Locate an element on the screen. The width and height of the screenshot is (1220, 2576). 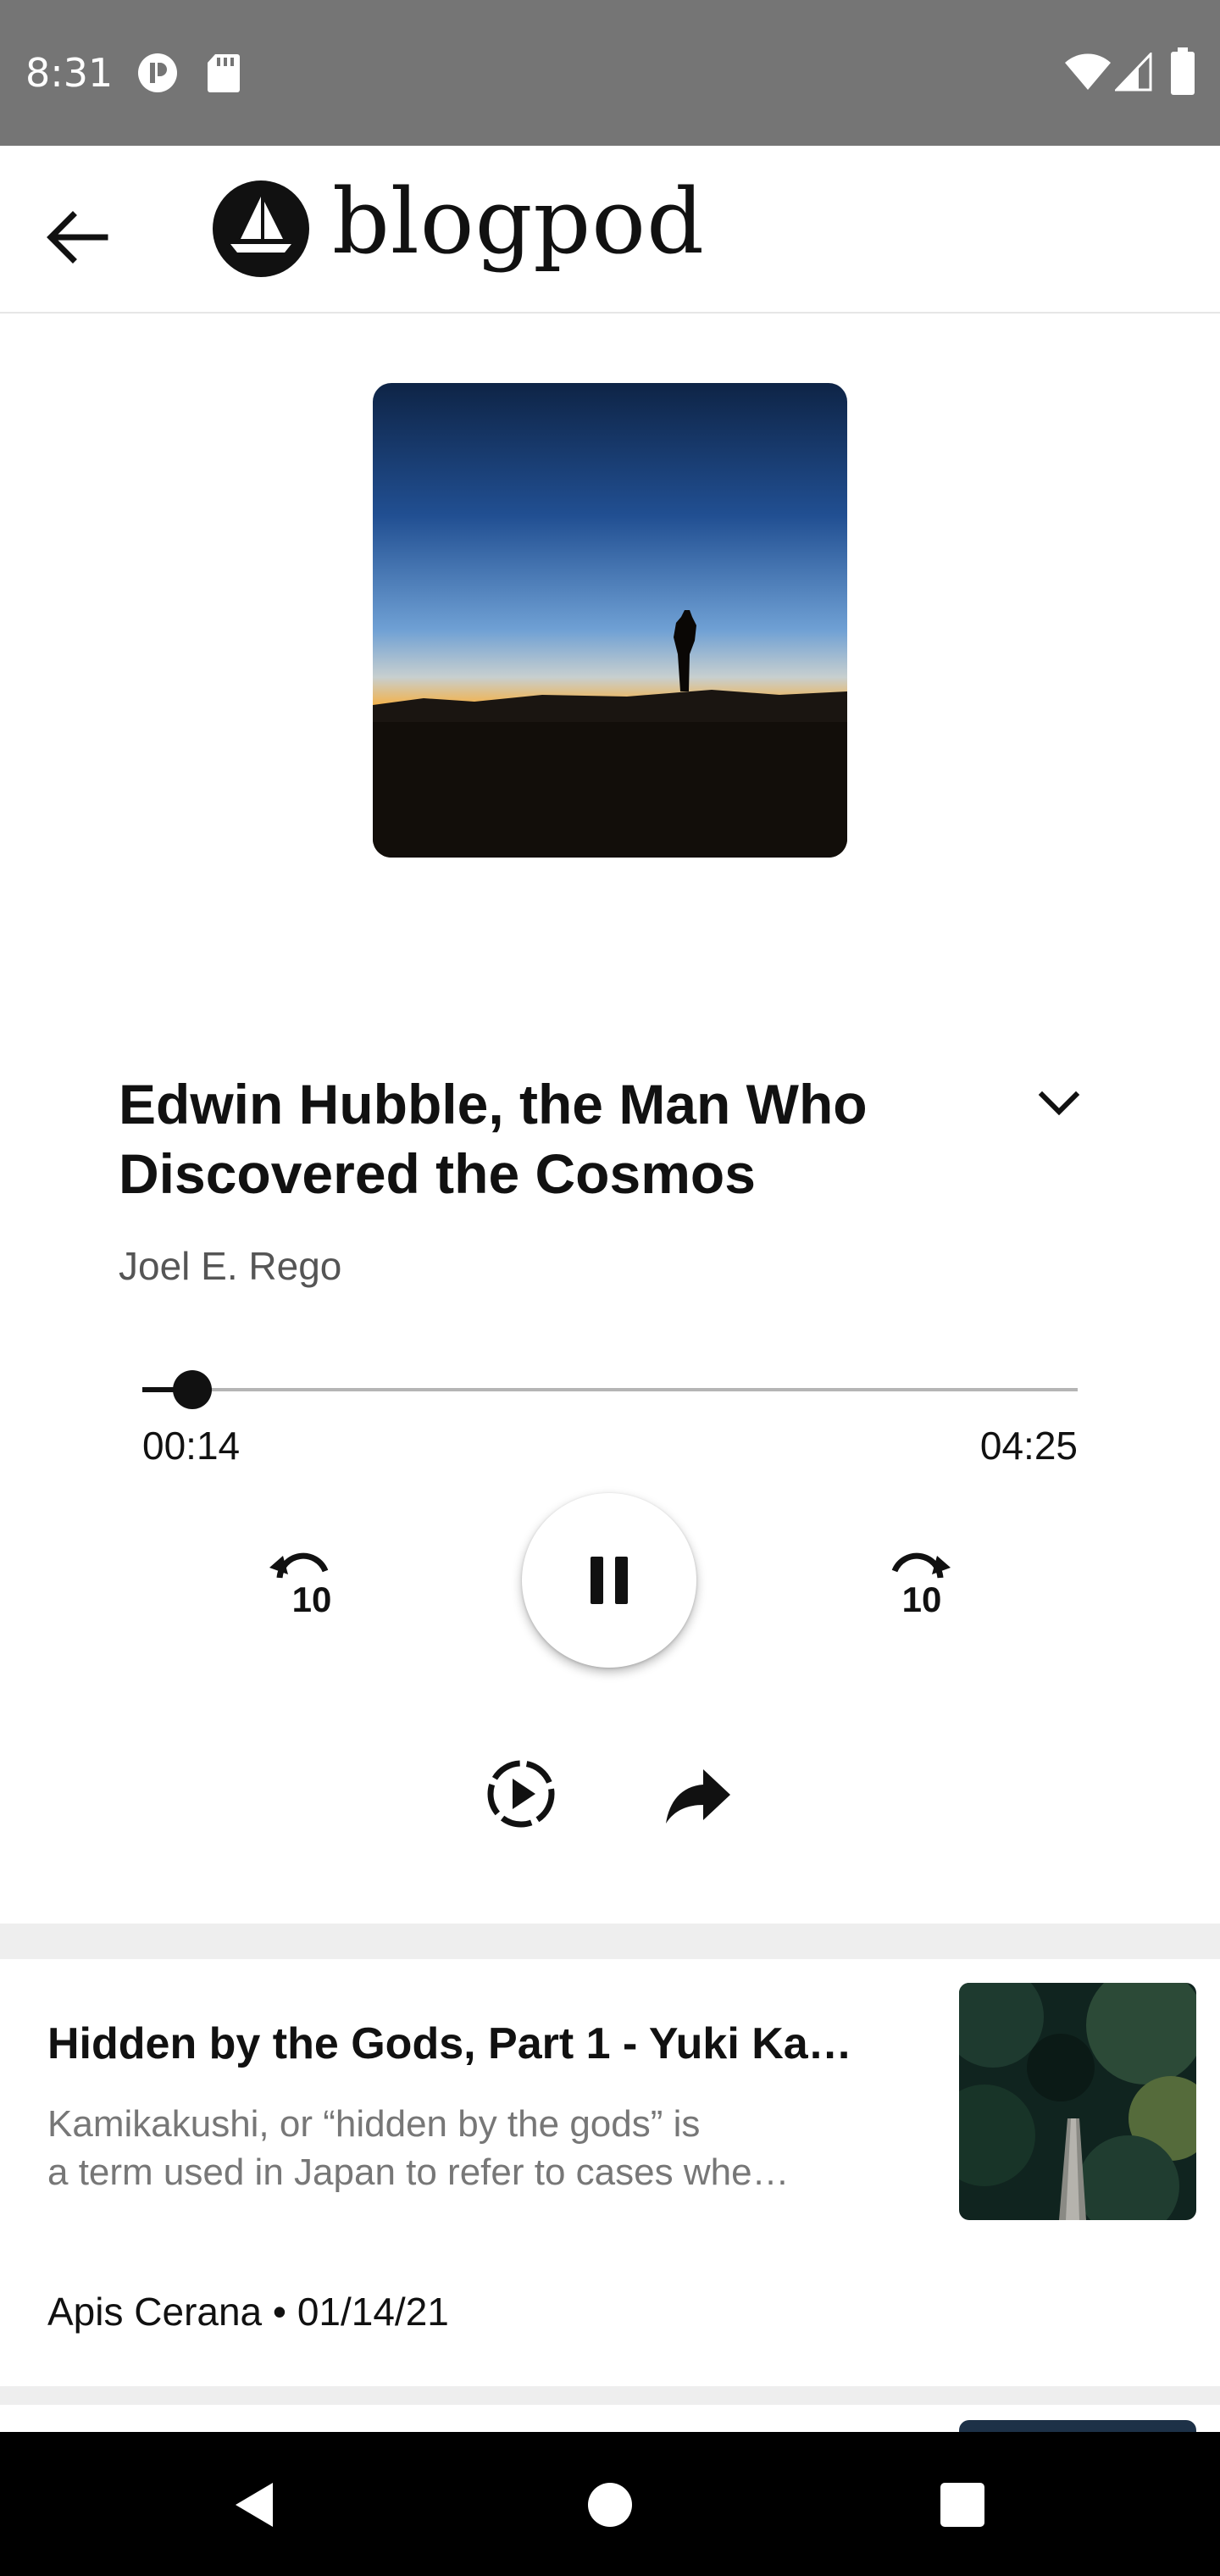
description-line: Kamikakushi, or “hidden by the gods” is is located at coordinates (374, 2124).